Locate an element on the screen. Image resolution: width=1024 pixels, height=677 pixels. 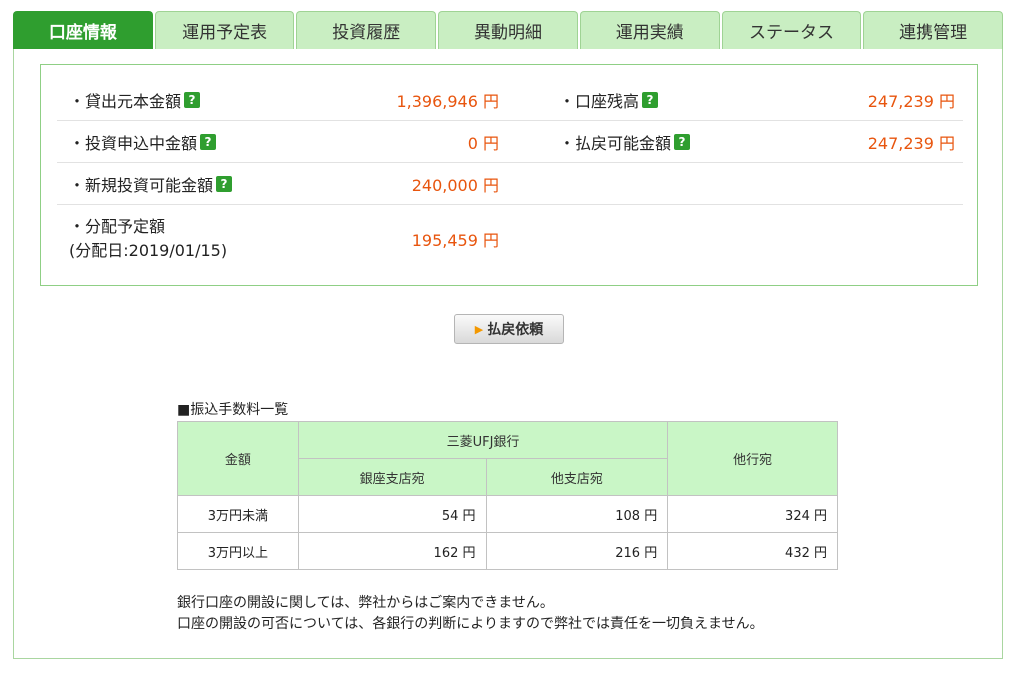
fee-other-bank: 432 円 is located at coordinates (752, 551).